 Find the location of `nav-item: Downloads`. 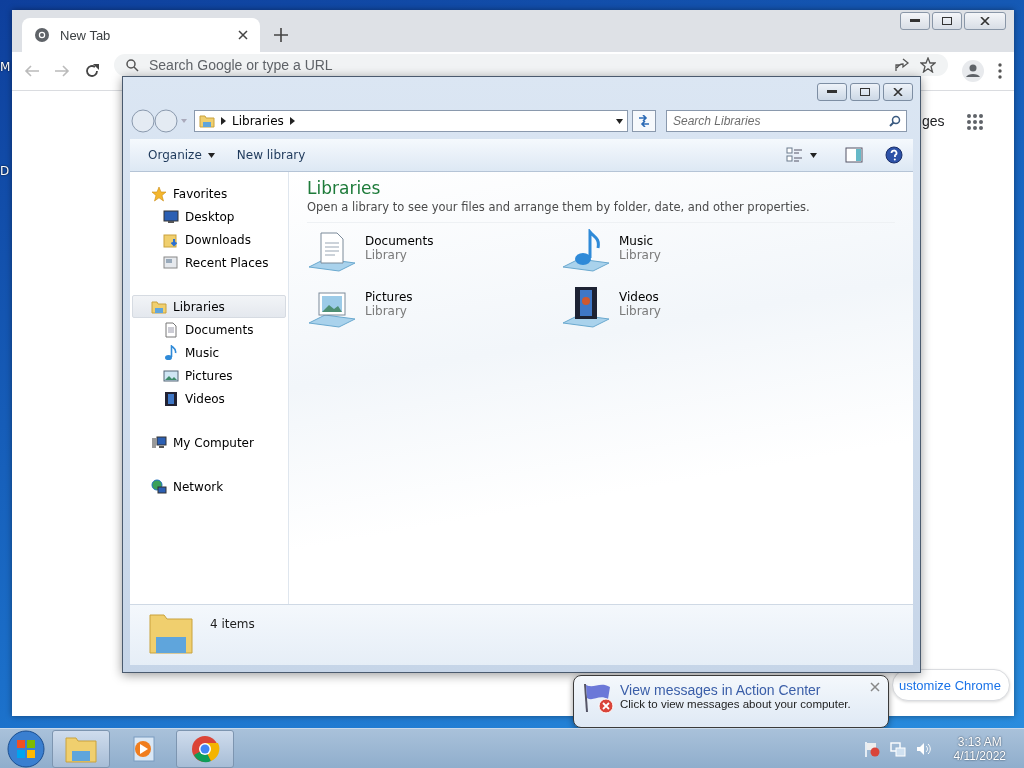

nav-item: Downloads is located at coordinates (209, 239).